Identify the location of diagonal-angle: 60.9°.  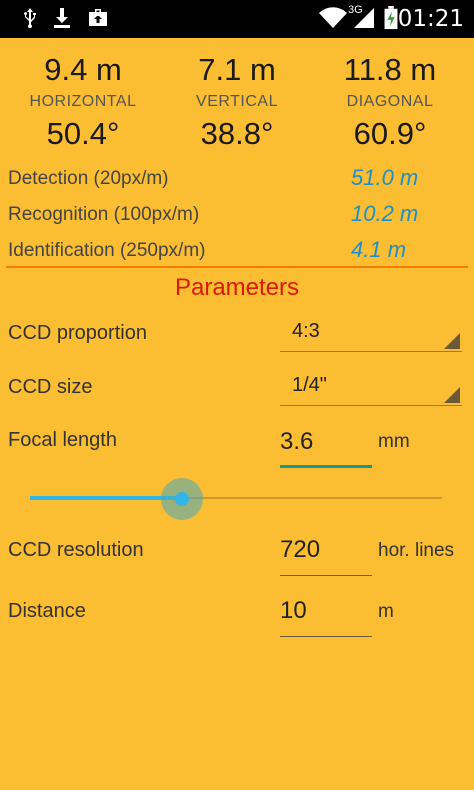
(390, 133).